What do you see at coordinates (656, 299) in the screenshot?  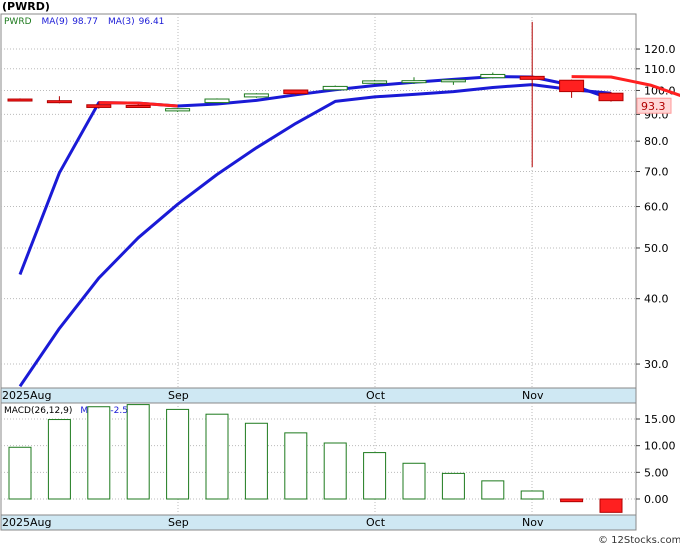 I see `price-ytick-label: 40.0` at bounding box center [656, 299].